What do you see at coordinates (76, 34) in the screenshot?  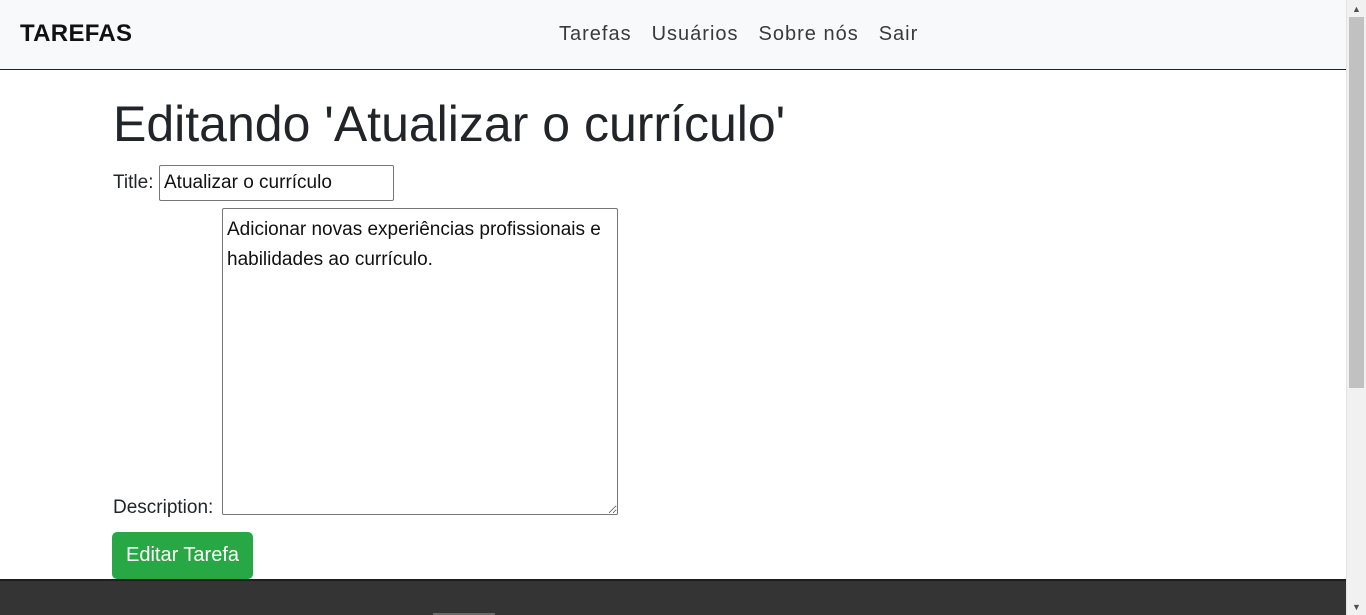 I see `brand-logo: TAREFAS` at bounding box center [76, 34].